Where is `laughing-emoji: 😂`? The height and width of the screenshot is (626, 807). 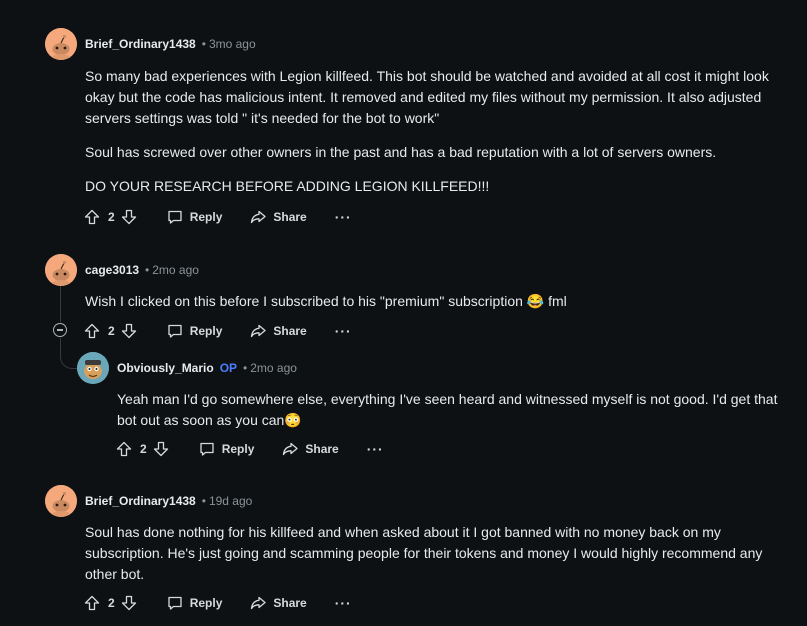 laughing-emoji: 😂 is located at coordinates (535, 301).